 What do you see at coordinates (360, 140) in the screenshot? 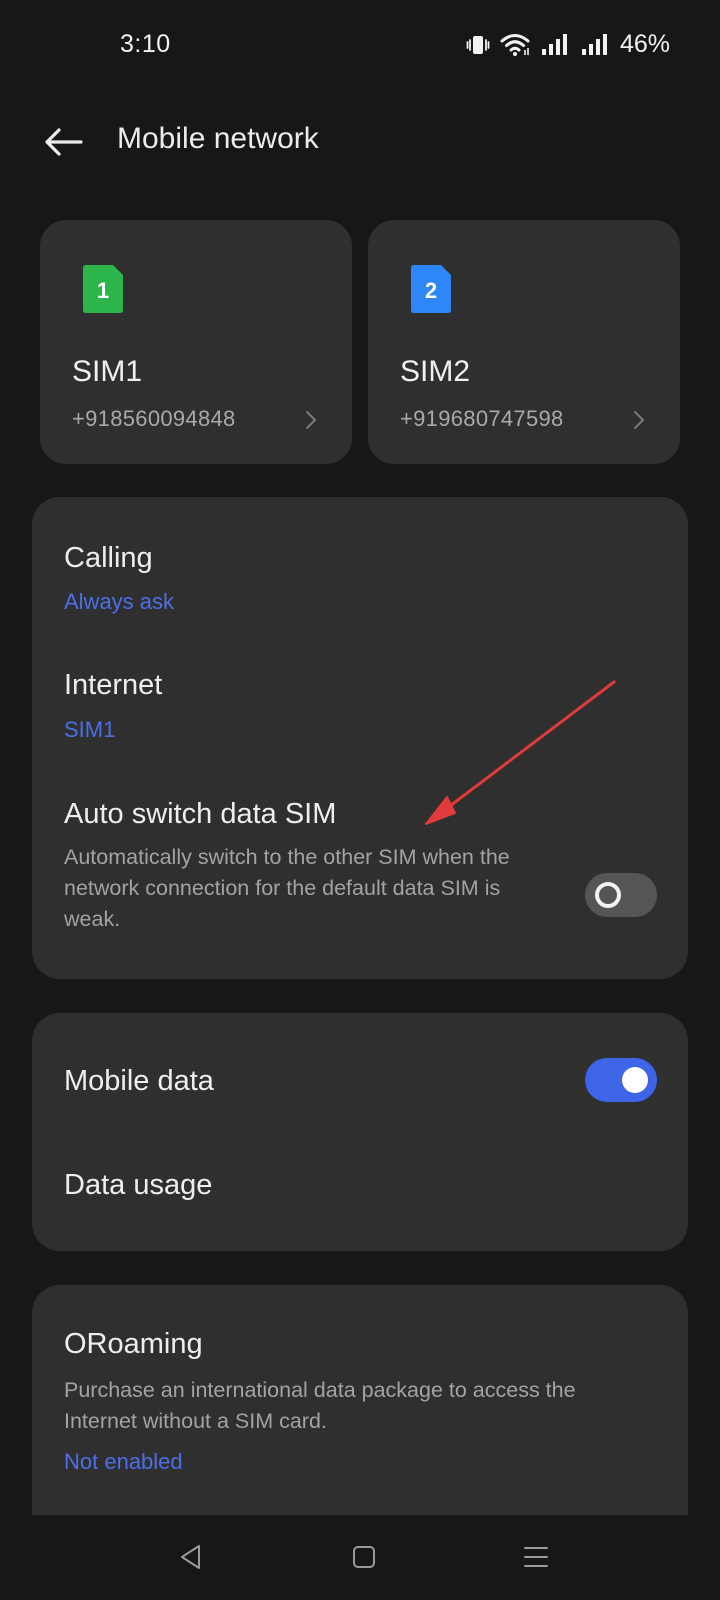
I see `app-bar: Mobile network` at bounding box center [360, 140].